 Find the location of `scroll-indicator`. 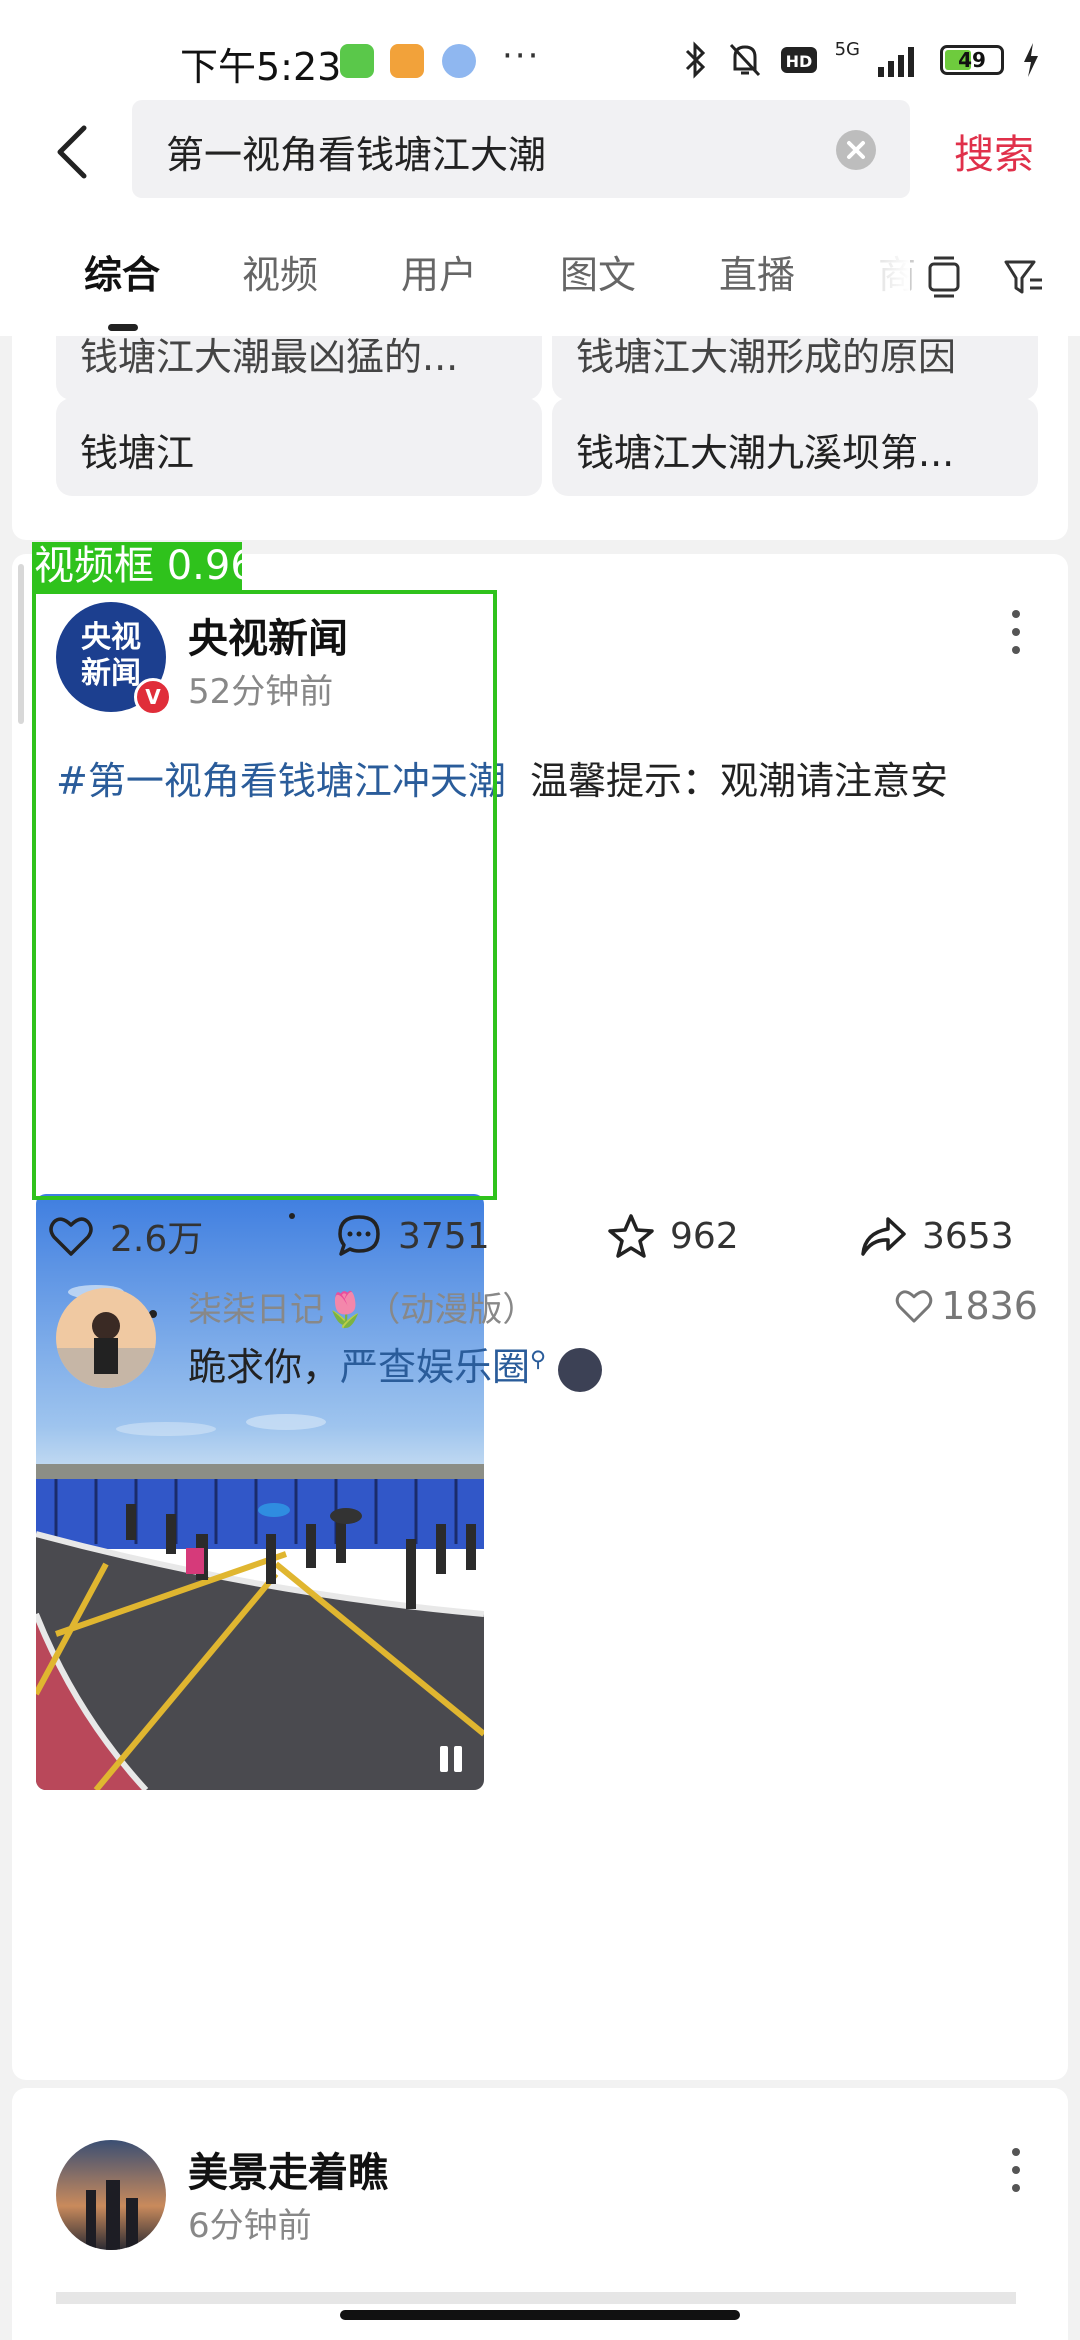

scroll-indicator is located at coordinates (21, 644).